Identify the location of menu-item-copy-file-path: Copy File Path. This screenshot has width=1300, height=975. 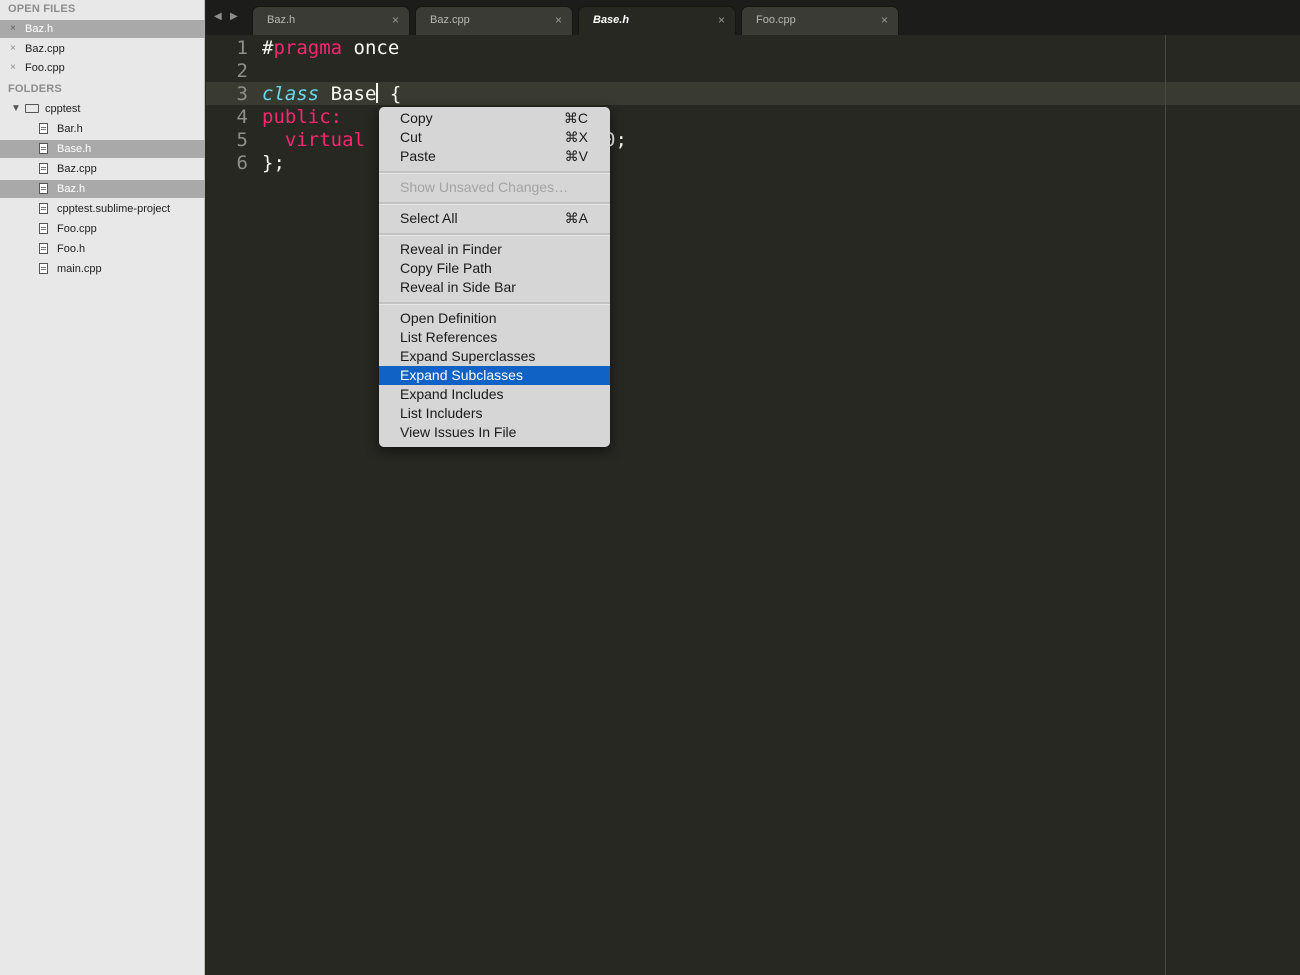
(494, 268).